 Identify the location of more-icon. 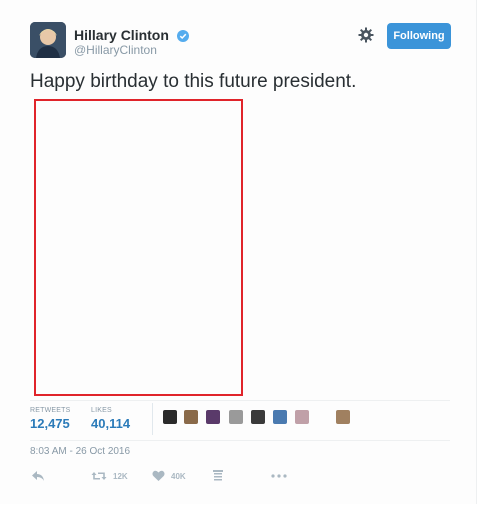
(279, 476).